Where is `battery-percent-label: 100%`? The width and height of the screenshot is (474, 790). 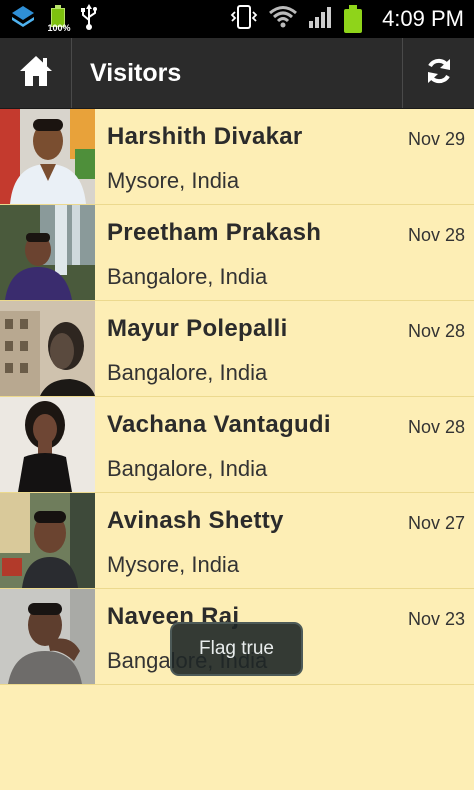 battery-percent-label: 100% is located at coordinates (59, 28).